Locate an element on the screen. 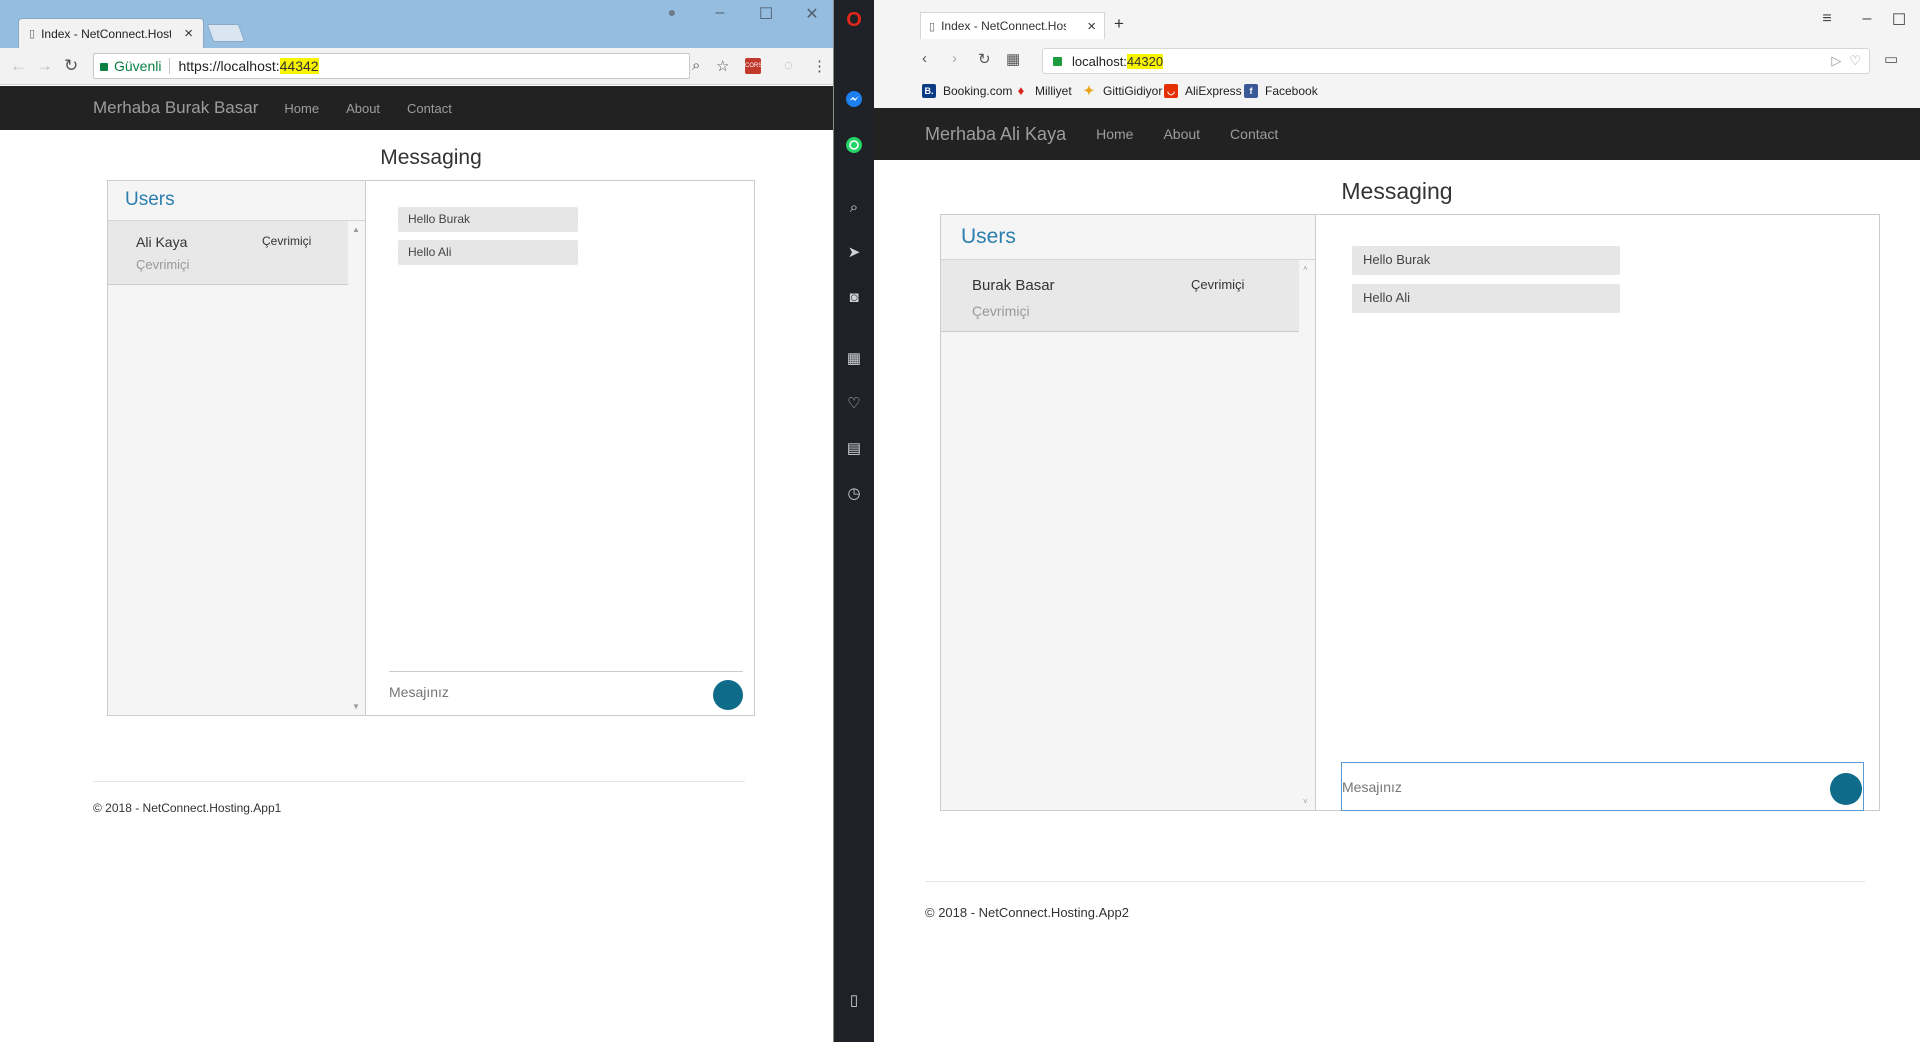 The image size is (1920, 1042). lock-icon is located at coordinates (1057, 61).